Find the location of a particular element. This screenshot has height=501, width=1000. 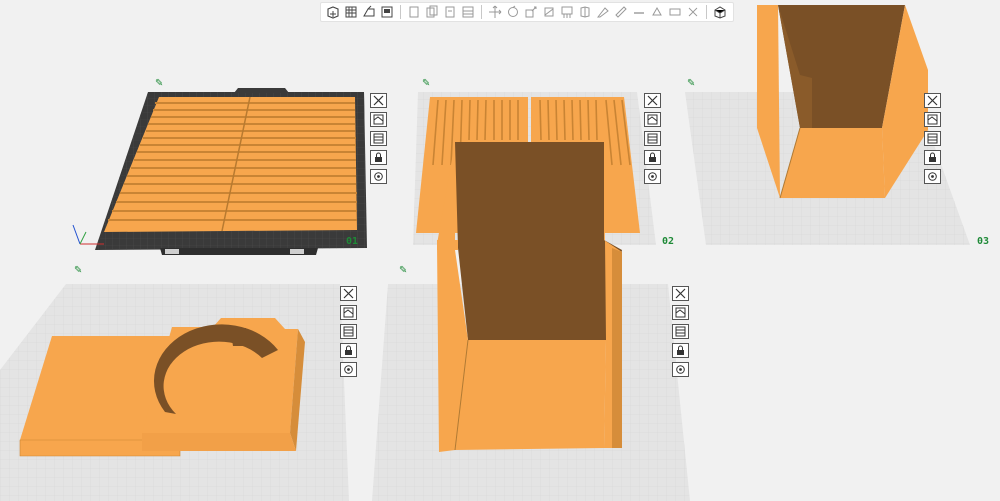

split-icon is located at coordinates (468, 12).